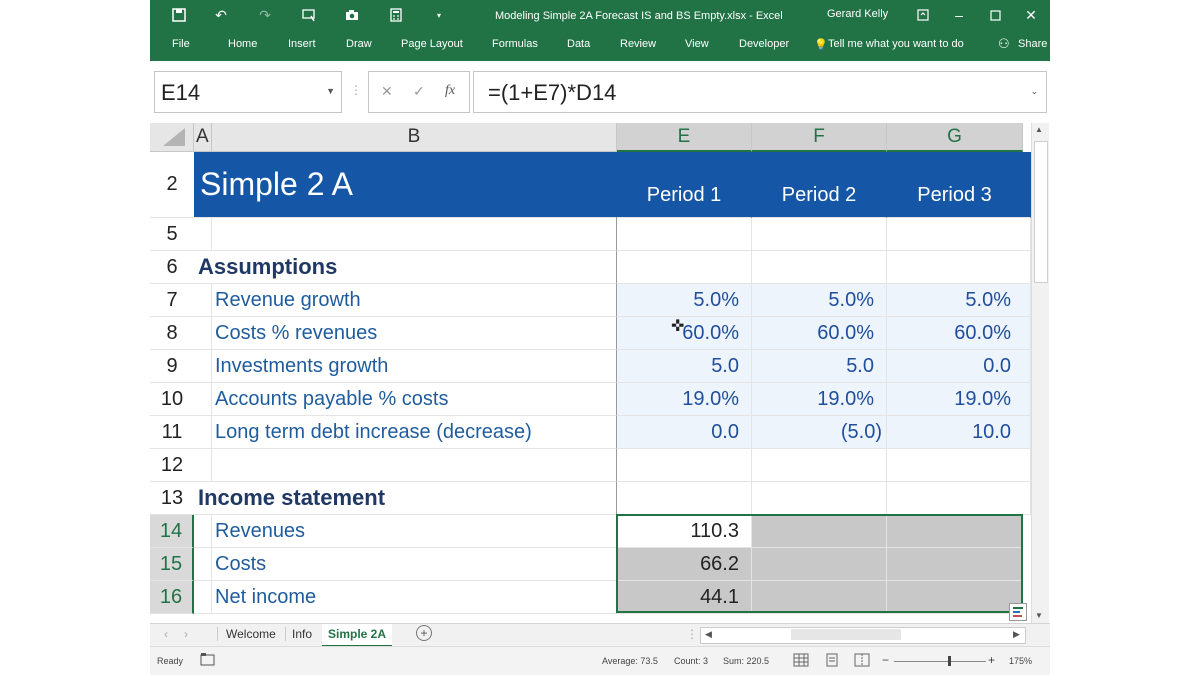  What do you see at coordinates (959, 15) in the screenshot?
I see `minimize-icon: –` at bounding box center [959, 15].